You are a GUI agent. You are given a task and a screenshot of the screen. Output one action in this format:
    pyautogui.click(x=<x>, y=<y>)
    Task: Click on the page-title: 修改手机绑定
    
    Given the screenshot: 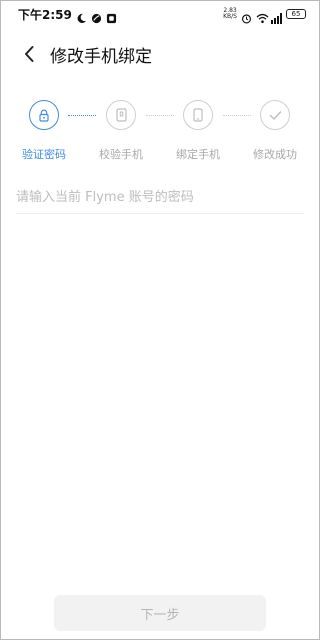 What is the action you would take?
    pyautogui.click(x=101, y=56)
    